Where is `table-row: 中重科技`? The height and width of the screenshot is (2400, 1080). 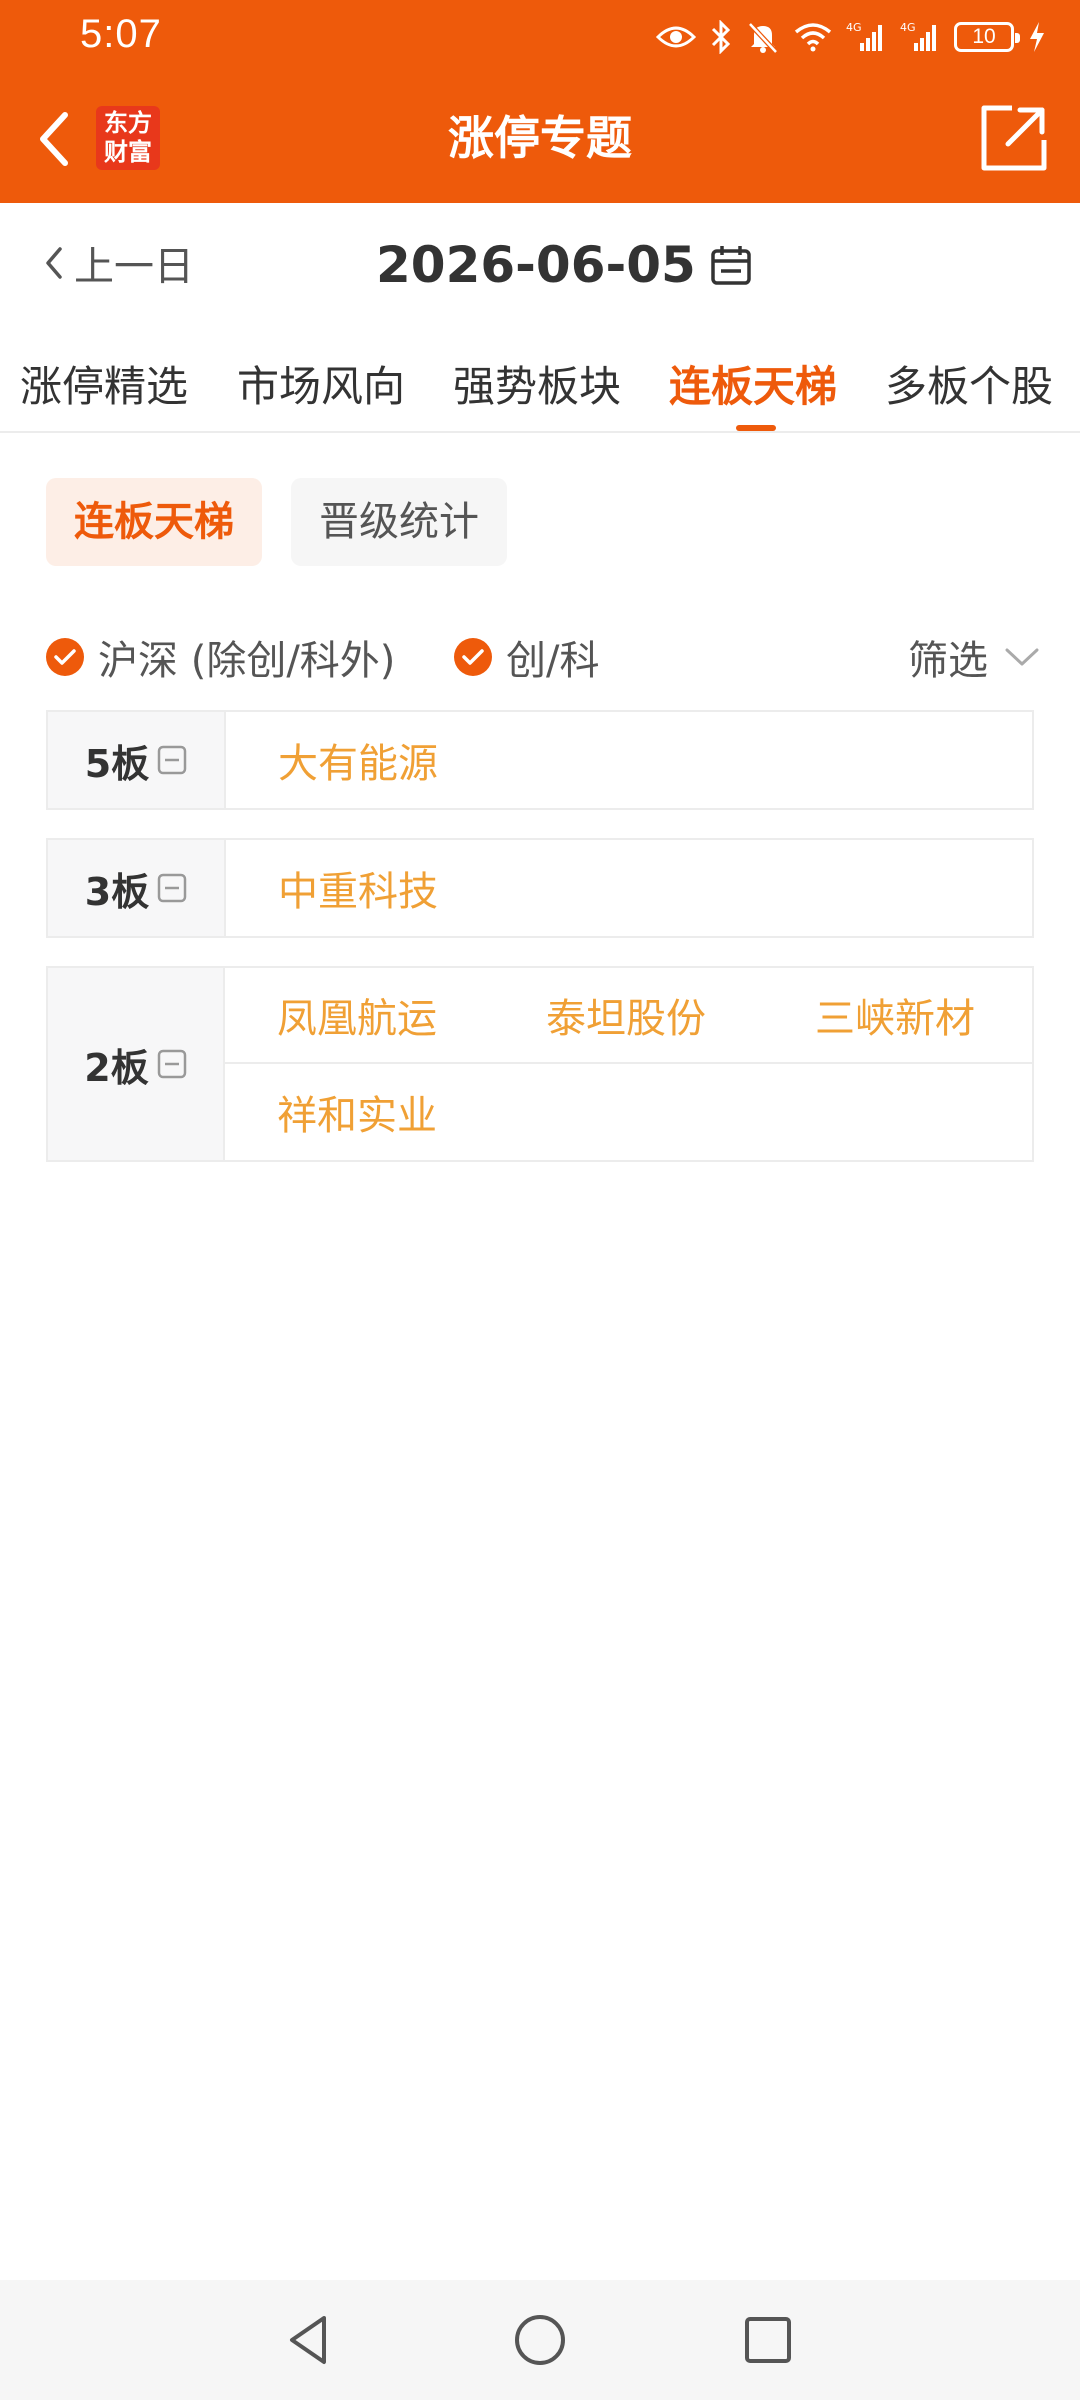 table-row: 中重科技 is located at coordinates (629, 888).